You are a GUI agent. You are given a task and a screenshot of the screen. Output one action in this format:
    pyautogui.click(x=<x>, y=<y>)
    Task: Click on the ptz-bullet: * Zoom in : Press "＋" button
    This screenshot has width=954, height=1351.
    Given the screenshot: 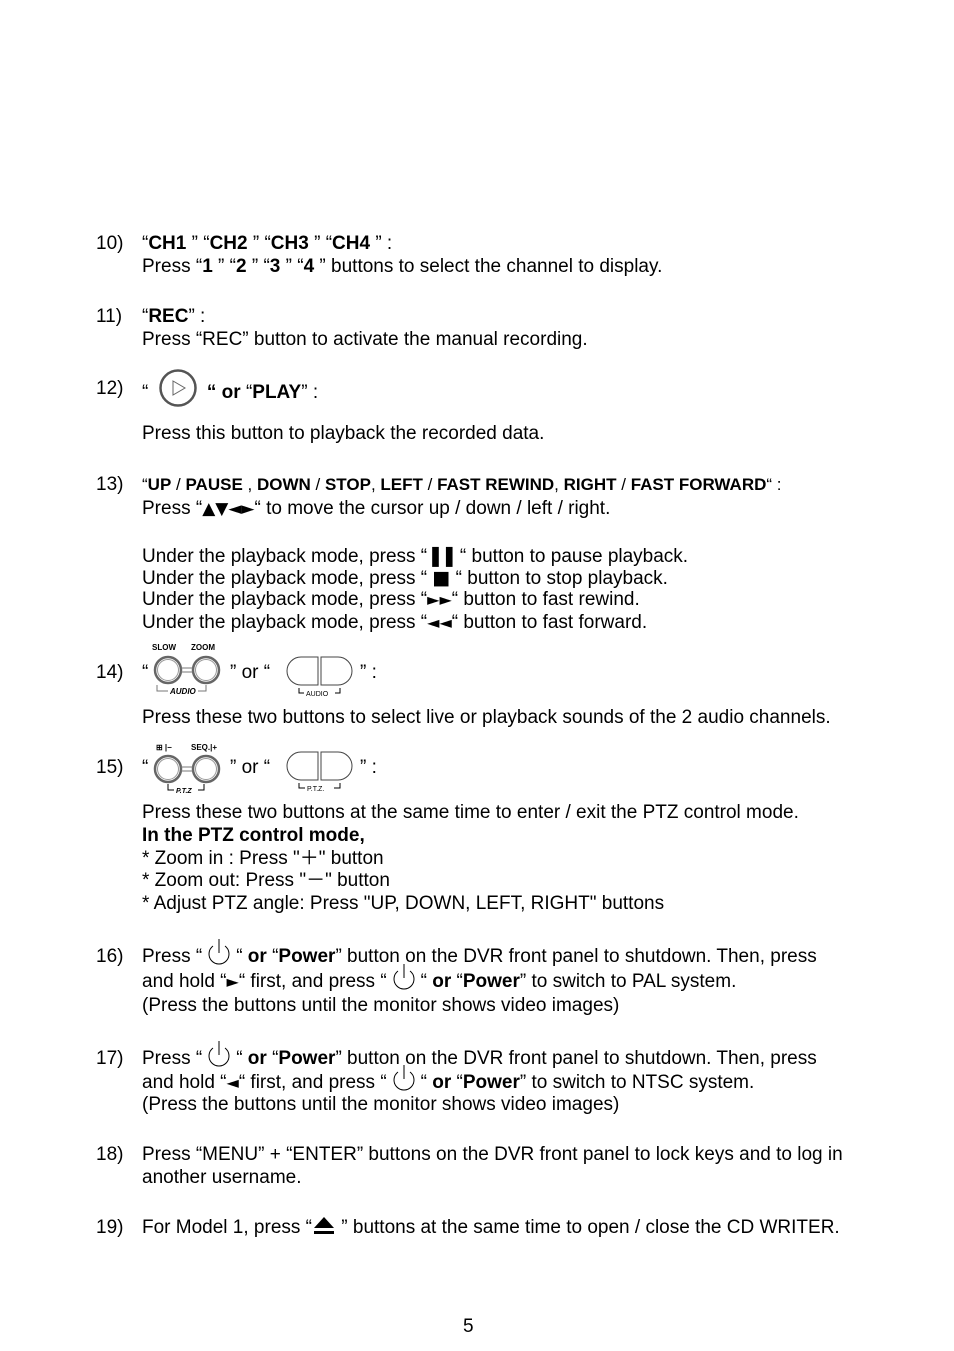 What is the action you would take?
    pyautogui.click(x=263, y=858)
    